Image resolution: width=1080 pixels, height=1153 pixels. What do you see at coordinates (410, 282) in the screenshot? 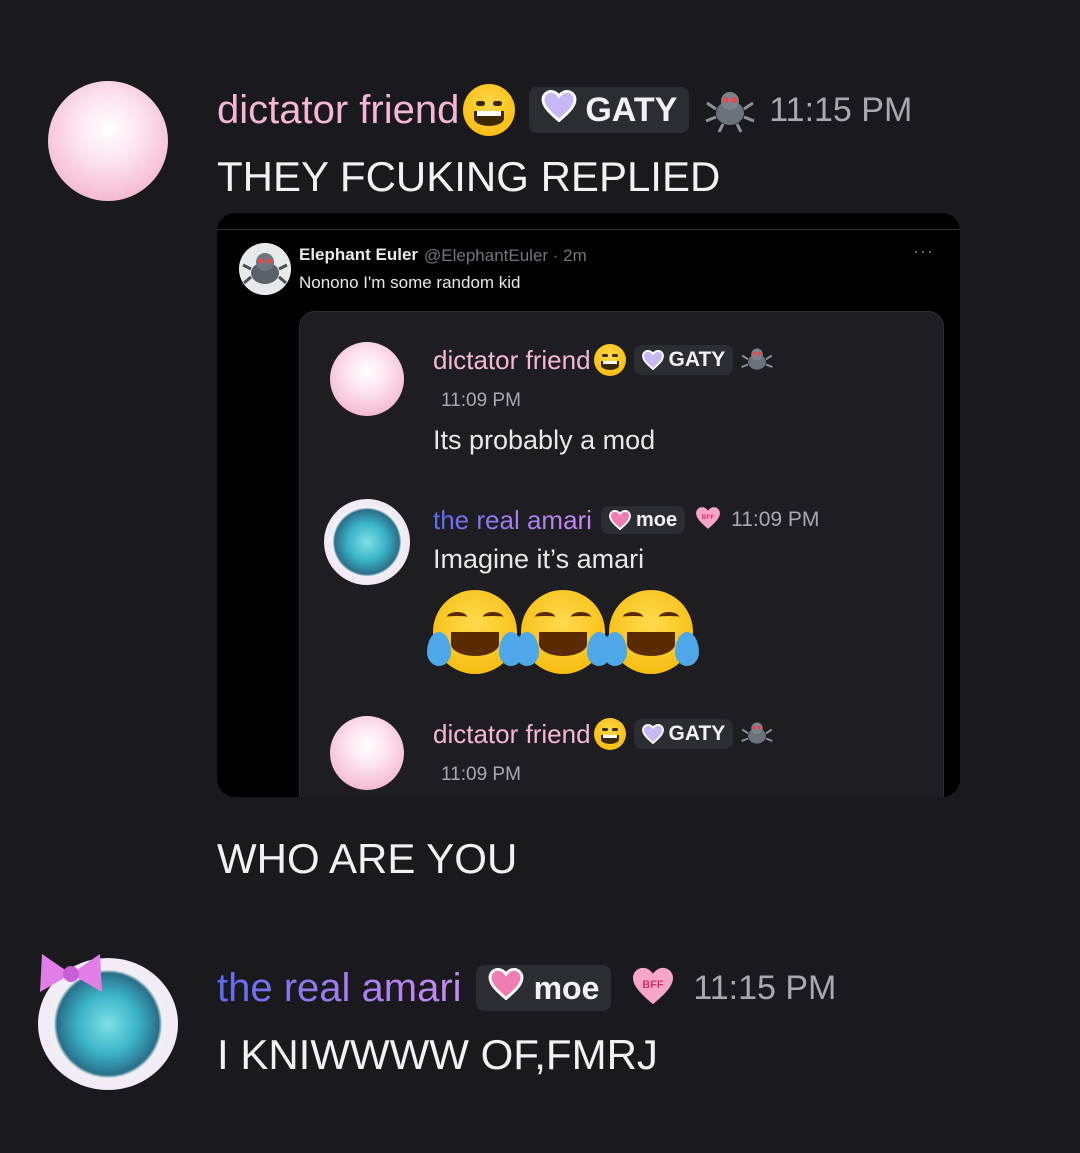
I see `tweet-text: Nonono I'm some random kid` at bounding box center [410, 282].